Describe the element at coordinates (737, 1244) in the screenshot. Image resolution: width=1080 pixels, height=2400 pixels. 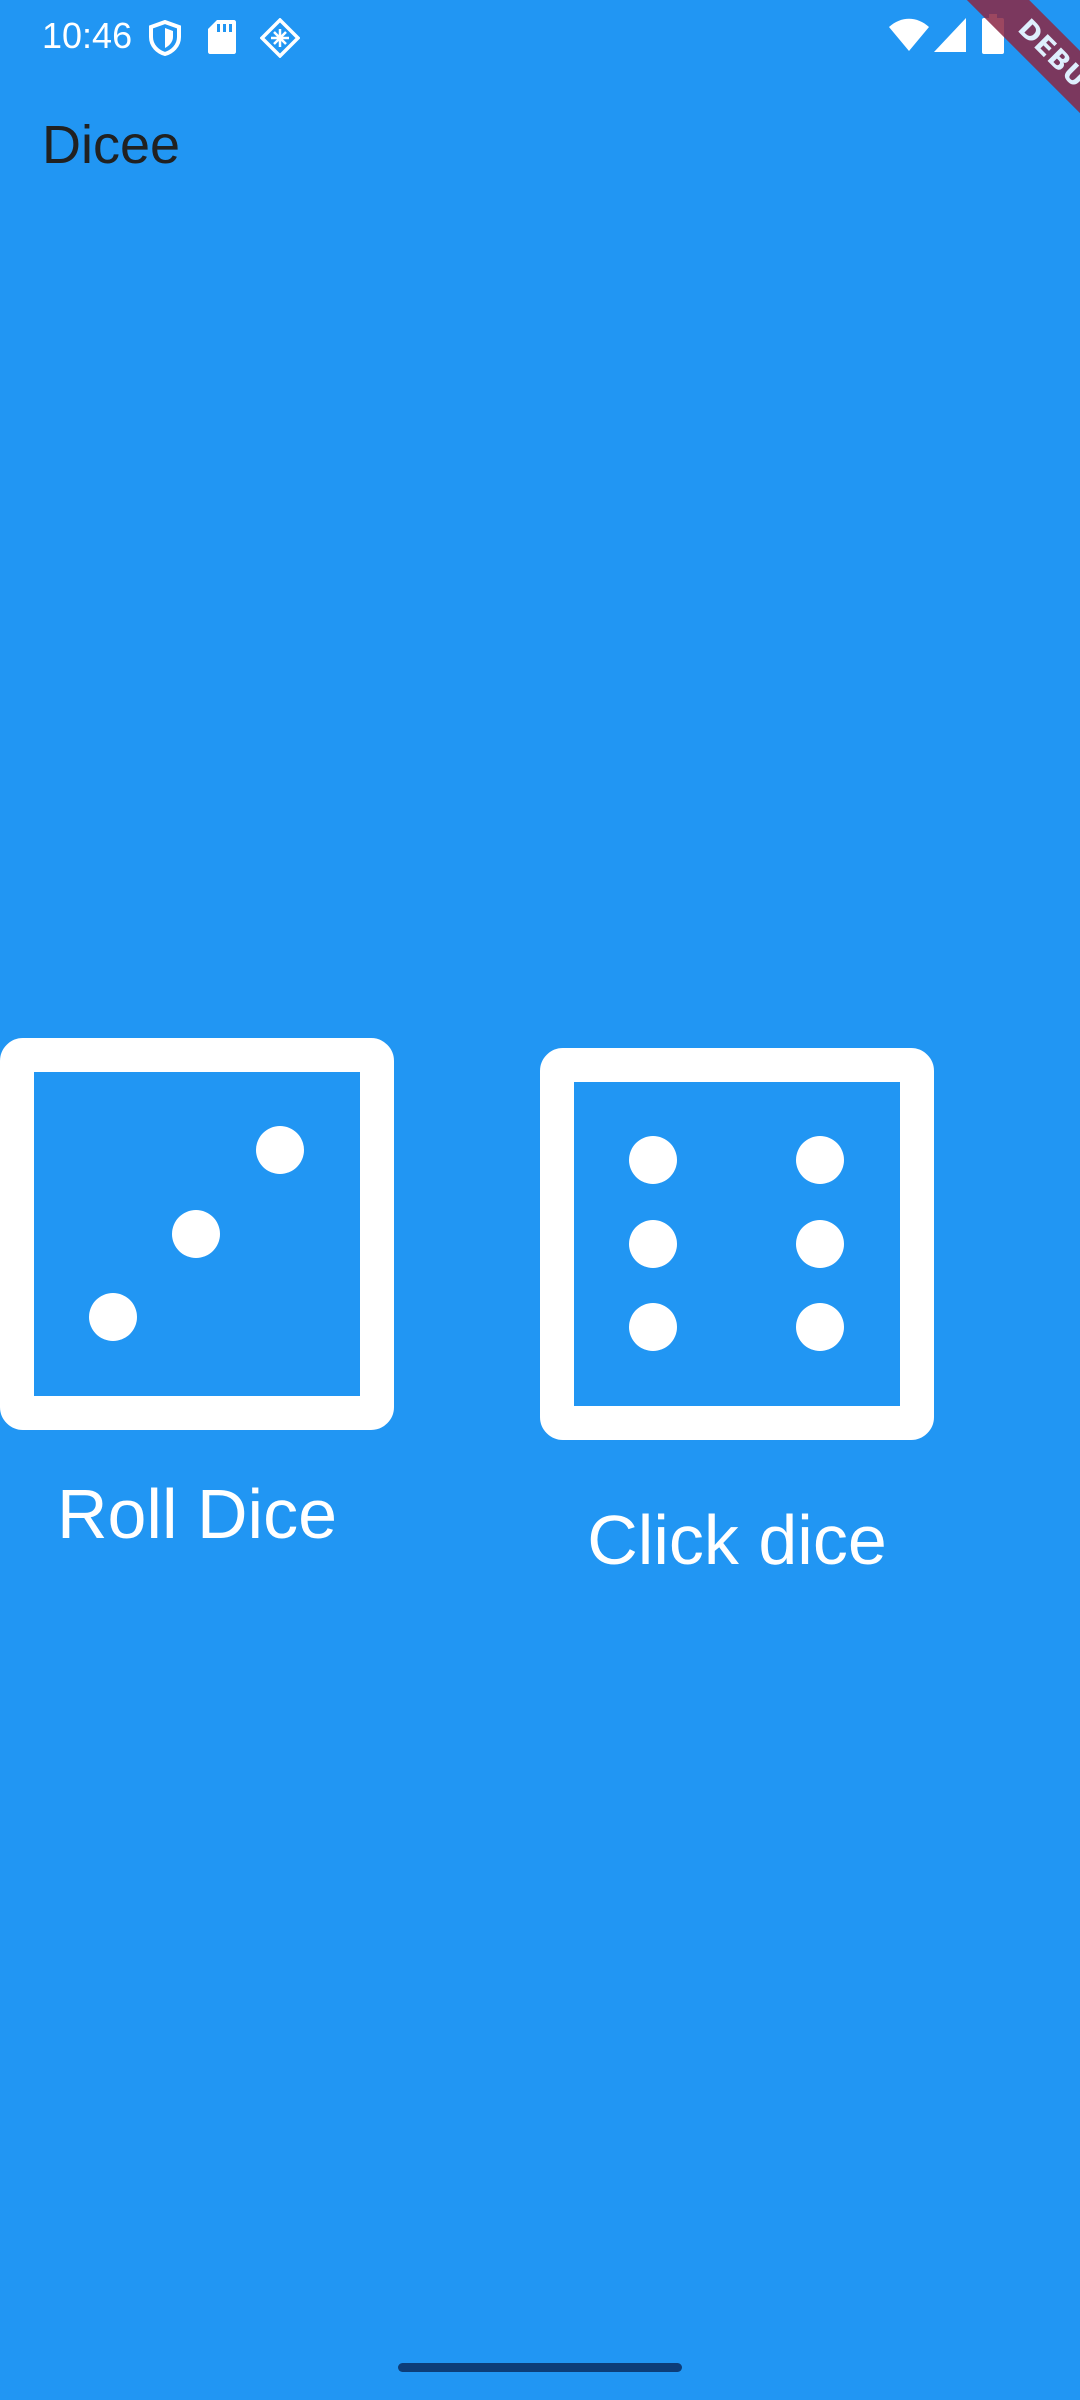
I see `dice-six-icon` at that location.